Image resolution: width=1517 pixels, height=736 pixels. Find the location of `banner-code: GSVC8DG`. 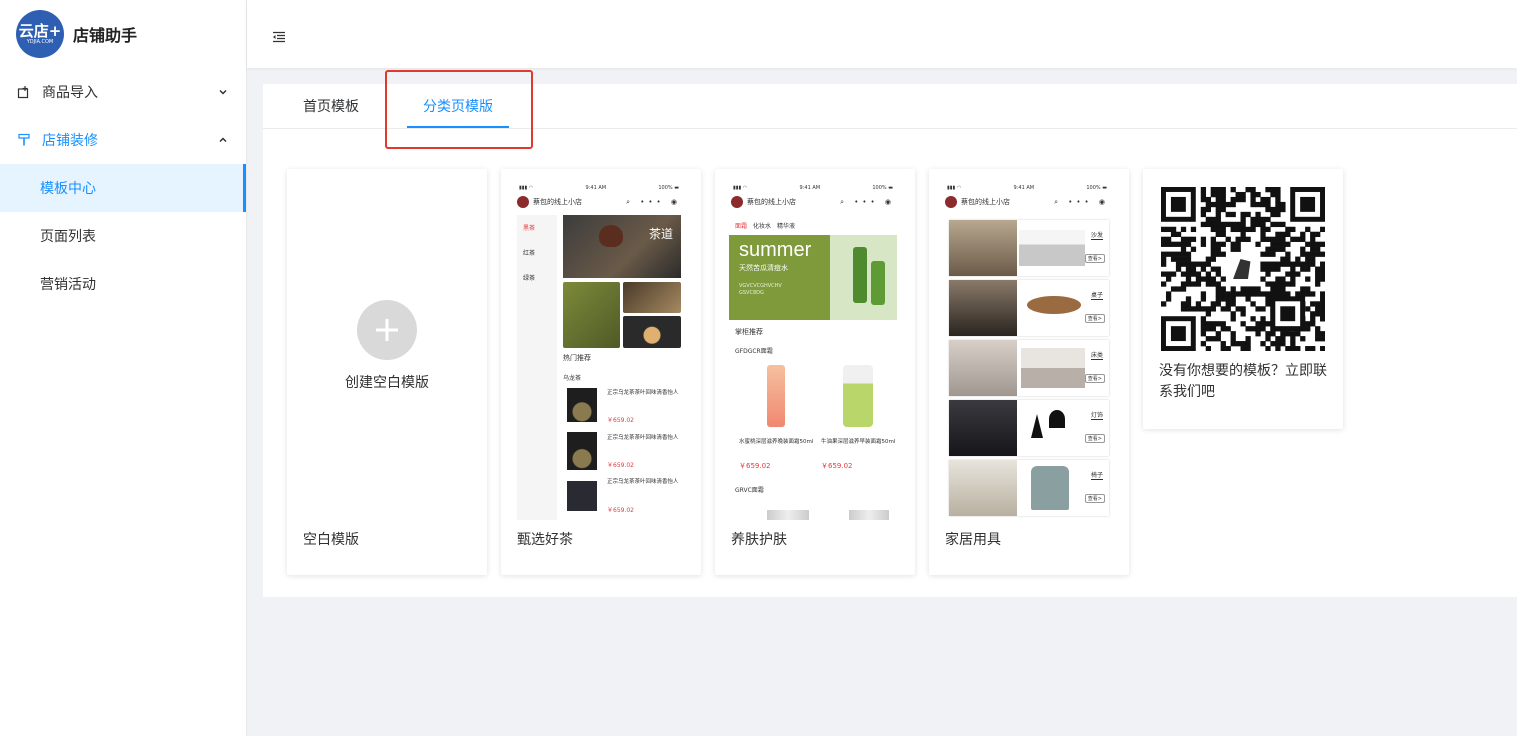

banner-code: GSVC8DG is located at coordinates (751, 293).